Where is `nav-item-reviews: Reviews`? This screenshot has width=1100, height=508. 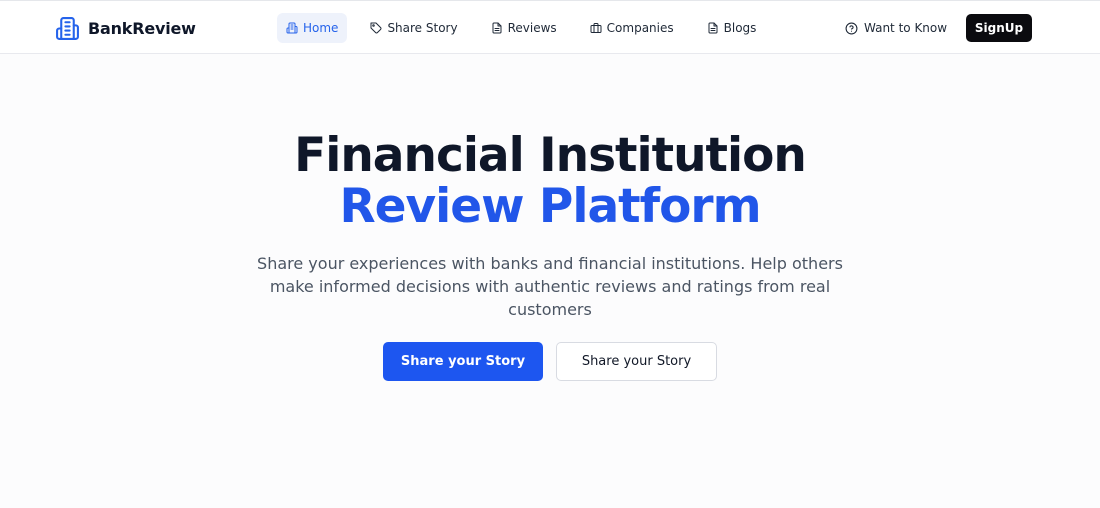
nav-item-reviews: Reviews is located at coordinates (524, 28).